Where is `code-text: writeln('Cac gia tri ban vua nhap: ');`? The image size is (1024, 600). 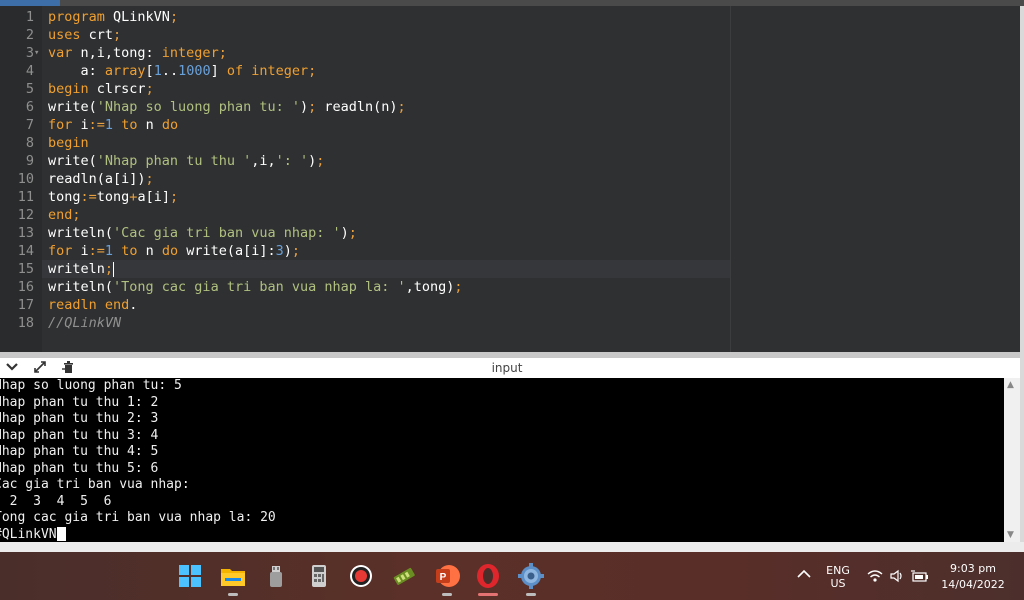 code-text: writeln('Cac gia tri ban vua nhap: '); is located at coordinates (202, 233).